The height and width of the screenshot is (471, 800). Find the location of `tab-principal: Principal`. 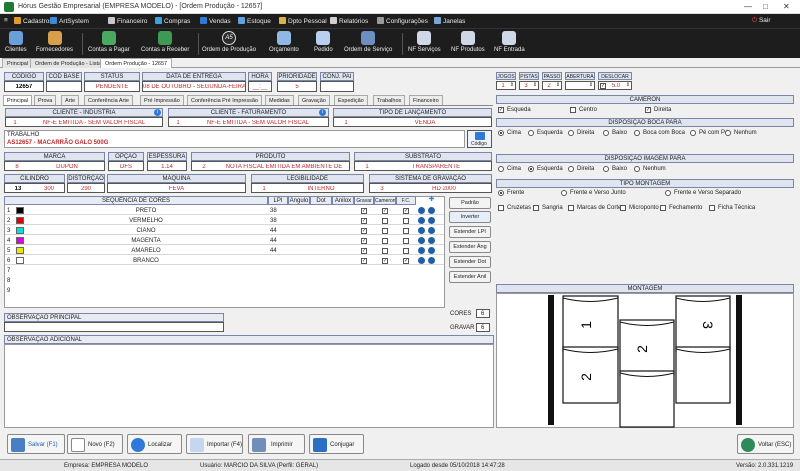

tab-principal: Principal is located at coordinates (18, 63).